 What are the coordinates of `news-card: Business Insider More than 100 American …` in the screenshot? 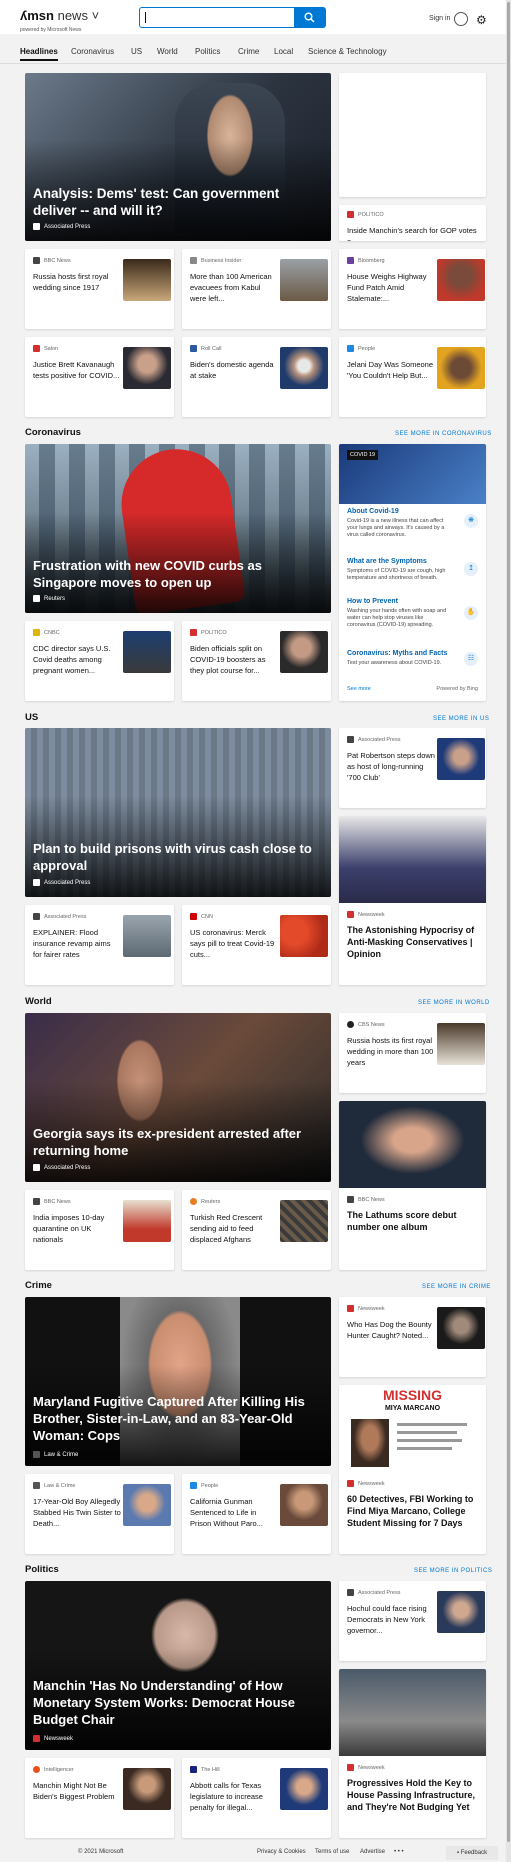 It's located at (256, 289).